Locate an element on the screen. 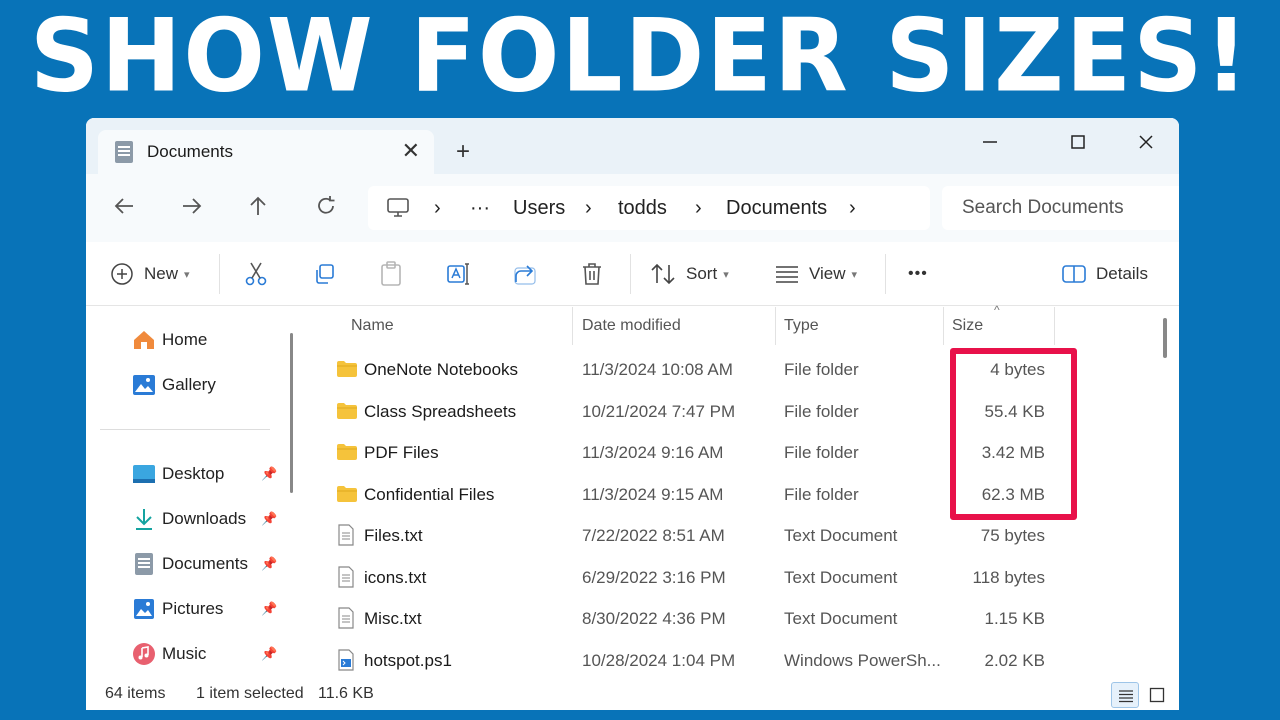 This screenshot has width=1280, height=720. file-name: OneNote Notebooks is located at coordinates (441, 369).